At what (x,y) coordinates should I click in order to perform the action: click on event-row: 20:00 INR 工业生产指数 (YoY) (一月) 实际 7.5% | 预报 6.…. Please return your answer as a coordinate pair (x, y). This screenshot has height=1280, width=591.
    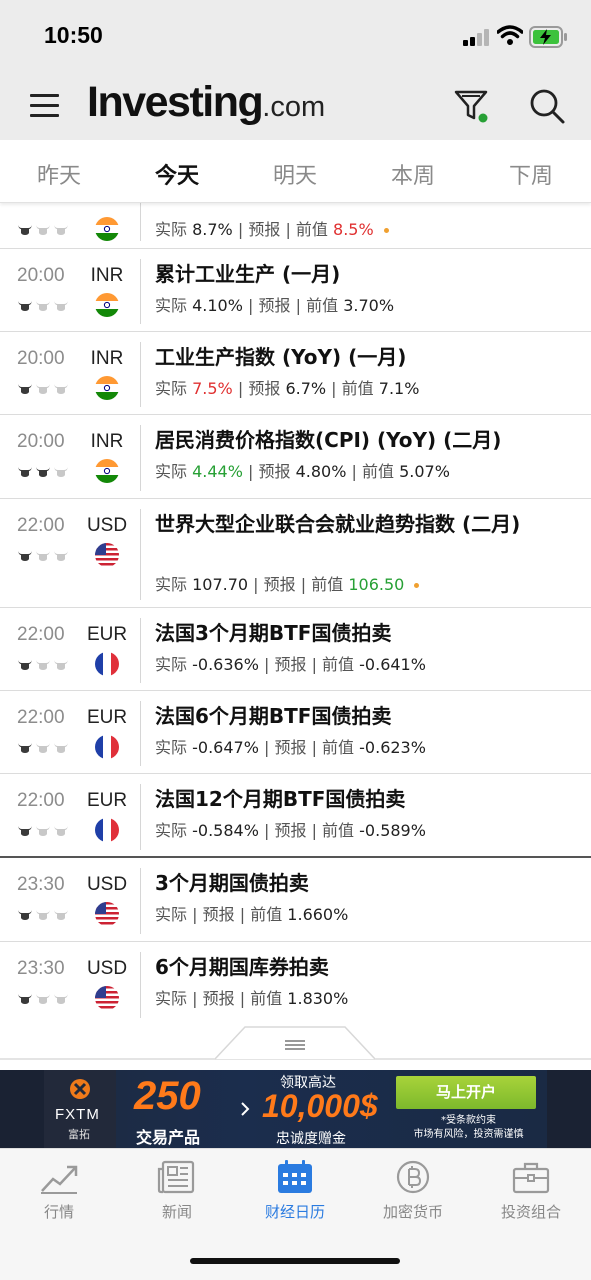
    Looking at the image, I should click on (295, 373).